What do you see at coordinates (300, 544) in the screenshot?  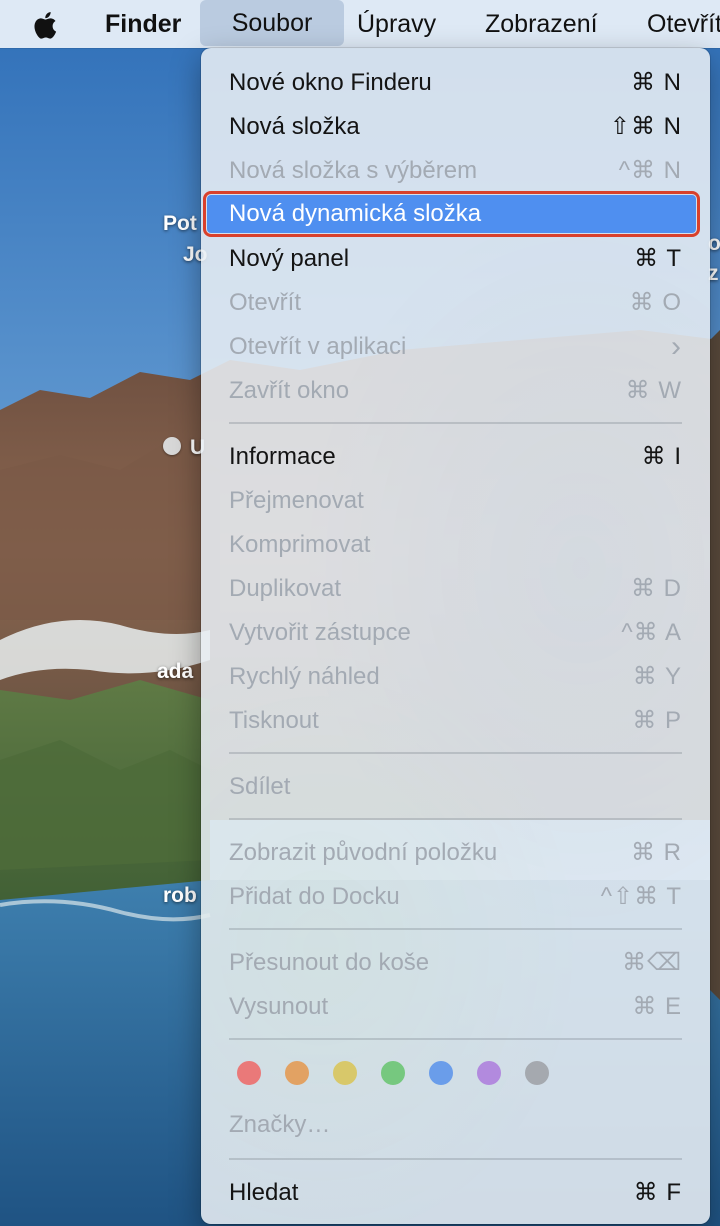 I see `menu-item-label: Komprimovat` at bounding box center [300, 544].